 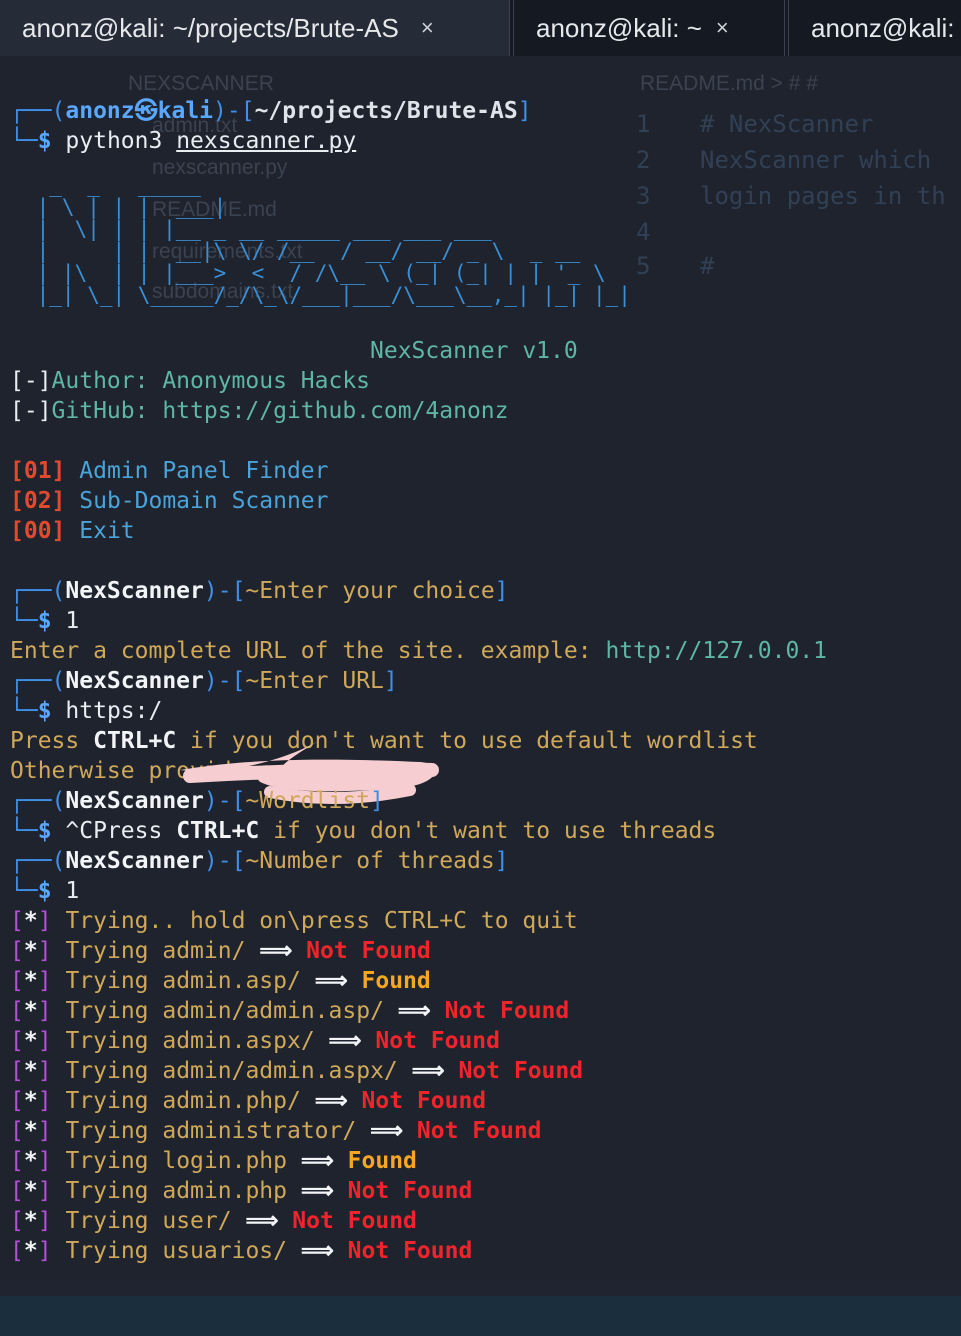 I want to click on tab-brute-as: anonz@kali: ~/projects/Brute-AS ×, so click(x=255, y=28).